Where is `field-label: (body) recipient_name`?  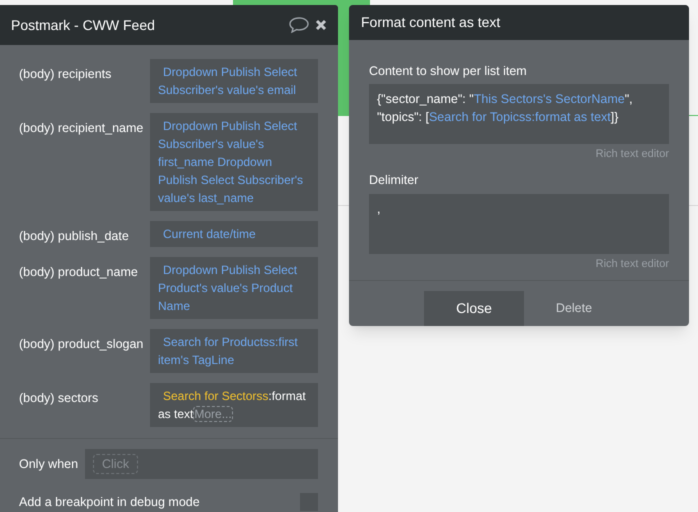 field-label: (body) recipient_name is located at coordinates (81, 128).